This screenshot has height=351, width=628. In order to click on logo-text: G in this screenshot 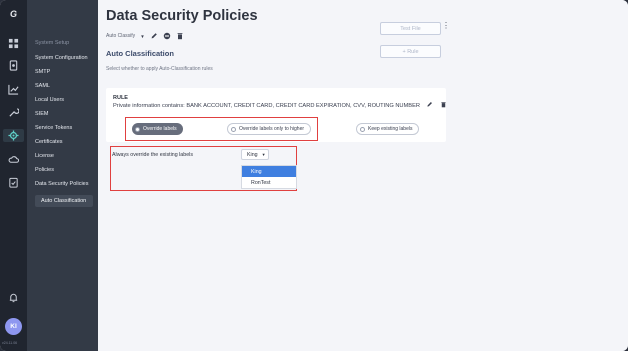, I will do `click(13, 13)`.